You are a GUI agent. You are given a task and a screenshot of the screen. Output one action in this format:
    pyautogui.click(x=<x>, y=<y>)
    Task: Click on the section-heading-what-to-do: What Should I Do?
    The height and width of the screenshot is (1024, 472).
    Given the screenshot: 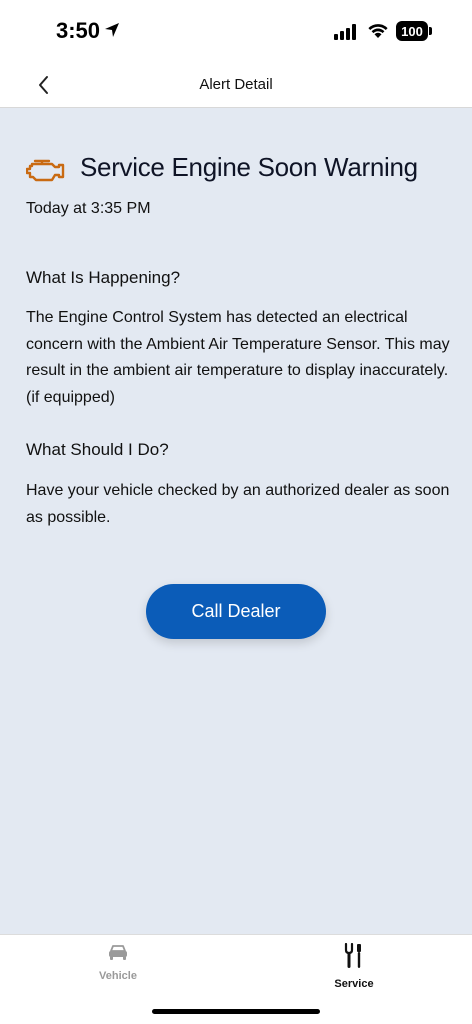 What is the action you would take?
    pyautogui.click(x=97, y=449)
    